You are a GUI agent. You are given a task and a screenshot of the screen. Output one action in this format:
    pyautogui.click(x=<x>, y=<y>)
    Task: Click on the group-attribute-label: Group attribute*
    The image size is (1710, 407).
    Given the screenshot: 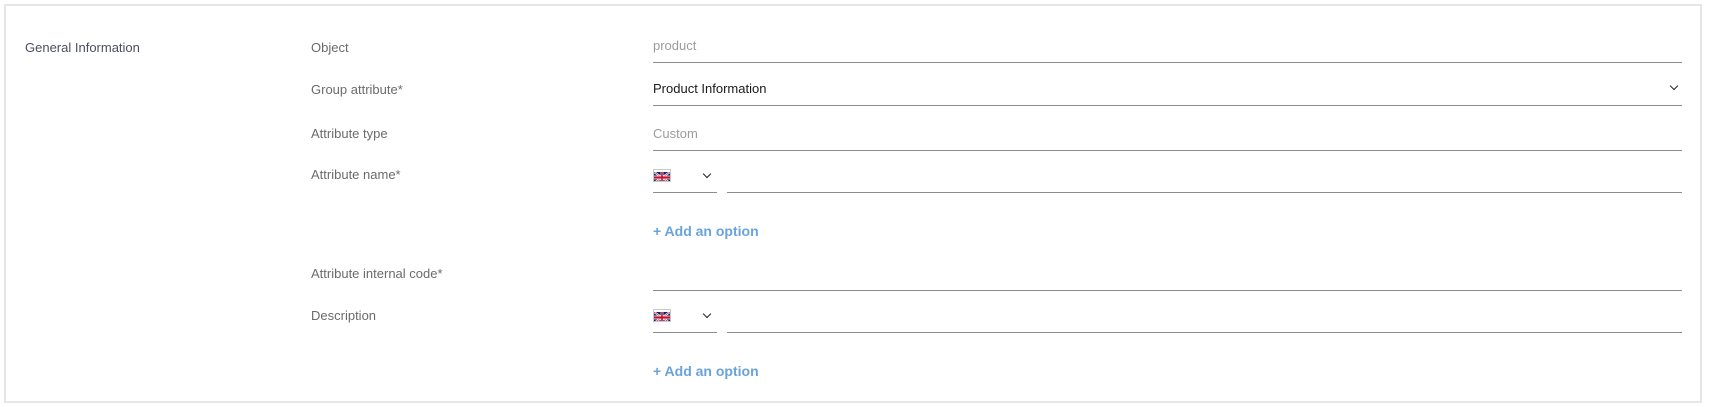 What is the action you would take?
    pyautogui.click(x=357, y=89)
    